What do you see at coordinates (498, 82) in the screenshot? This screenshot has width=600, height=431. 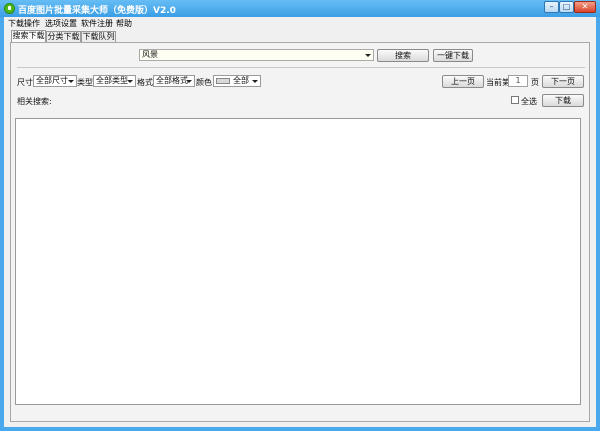 I see `current-page-label: 当前第` at bounding box center [498, 82].